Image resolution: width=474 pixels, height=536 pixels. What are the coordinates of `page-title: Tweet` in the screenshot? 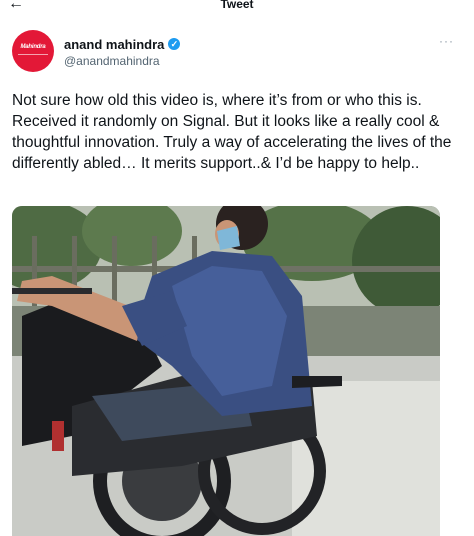 It's located at (237, 5).